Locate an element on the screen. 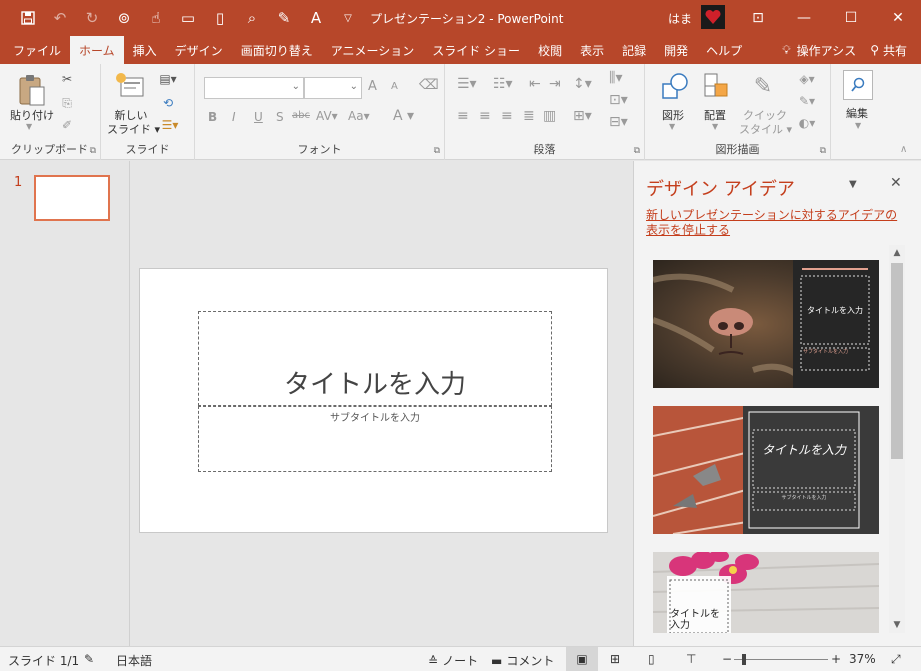 The height and width of the screenshot is (671, 921). pane-scrollbar: ▲ ▼ is located at coordinates (897, 439).